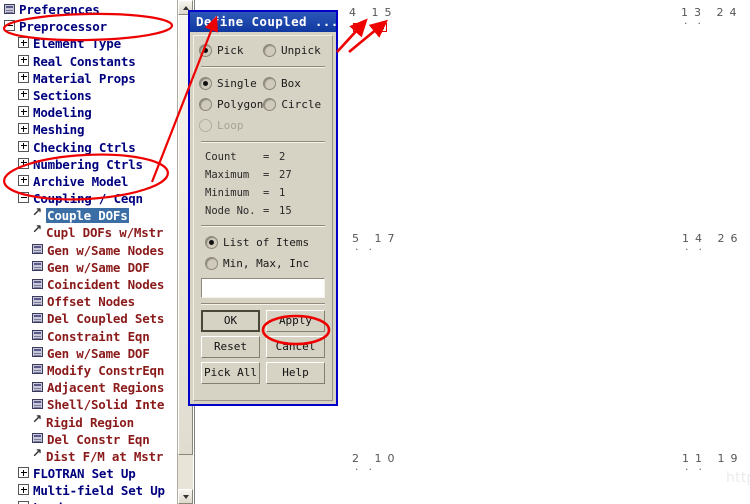 The height and width of the screenshot is (504, 750). Describe the element at coordinates (88, 163) in the screenshot. I see `tree-item-numbering-ctrls: Numbering Ctrls` at that location.